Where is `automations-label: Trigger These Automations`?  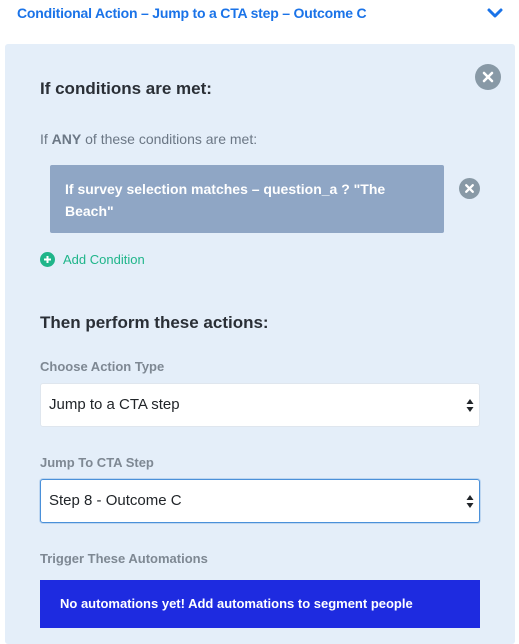
automations-label: Trigger These Automations is located at coordinates (124, 558).